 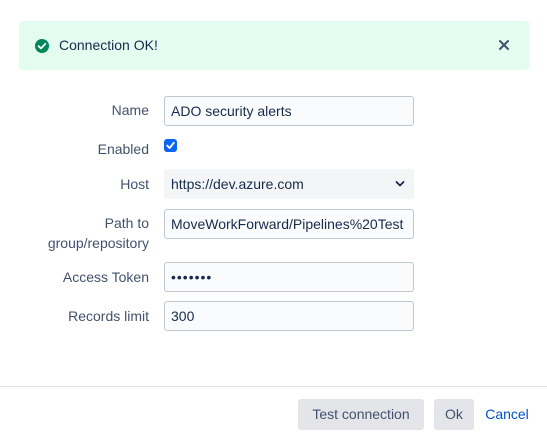 What do you see at coordinates (454, 414) in the screenshot?
I see `ok-button: Ok` at bounding box center [454, 414].